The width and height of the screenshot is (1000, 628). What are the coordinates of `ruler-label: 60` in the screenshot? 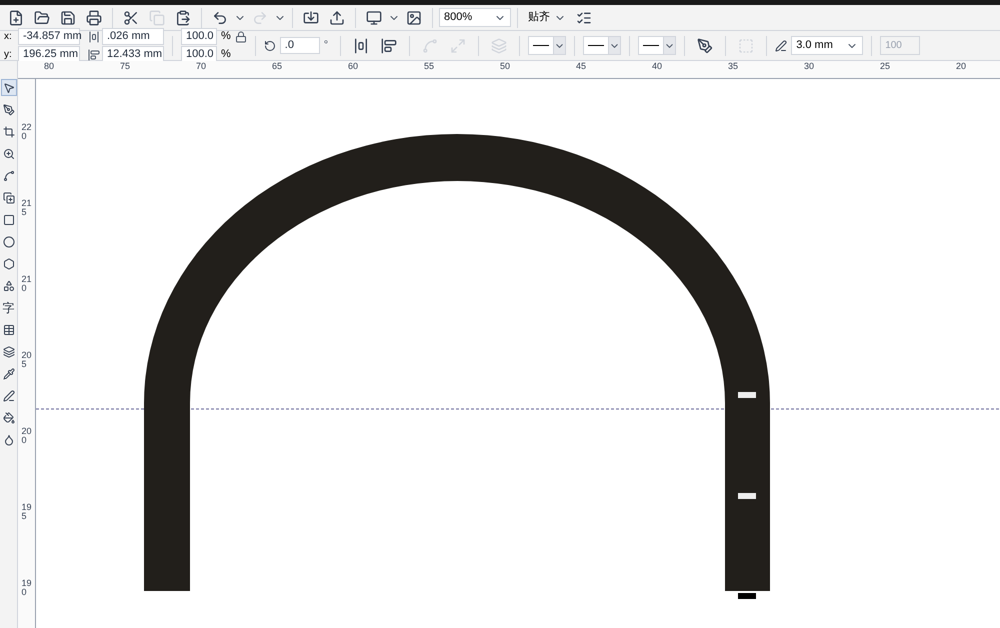 It's located at (354, 66).